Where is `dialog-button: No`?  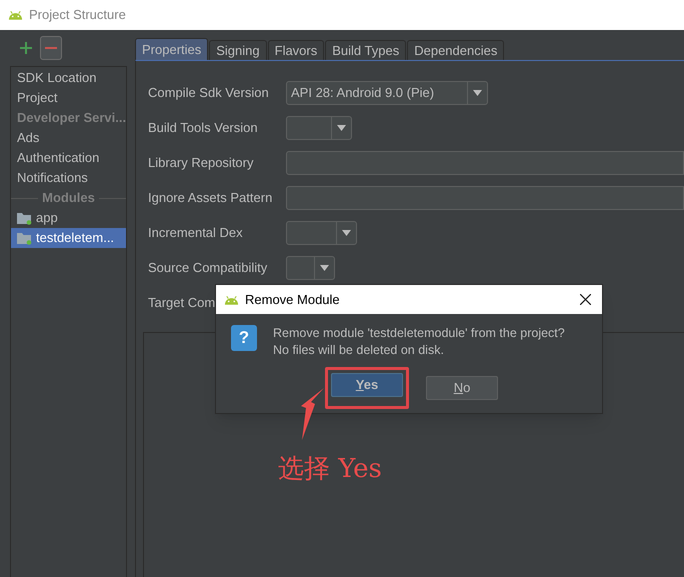
dialog-button: No is located at coordinates (462, 388).